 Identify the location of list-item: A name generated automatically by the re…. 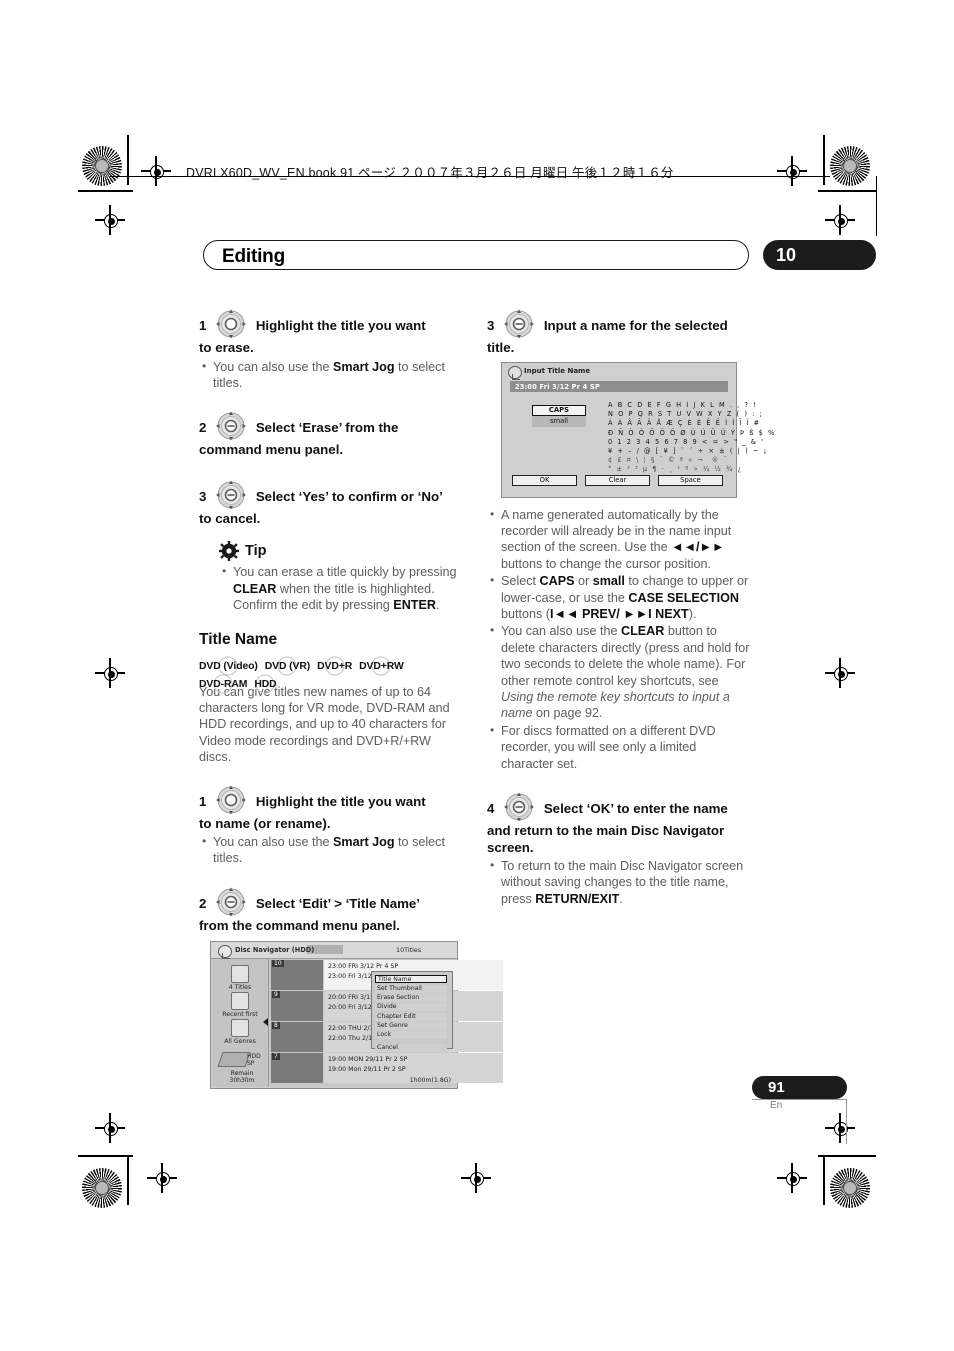
(619, 539).